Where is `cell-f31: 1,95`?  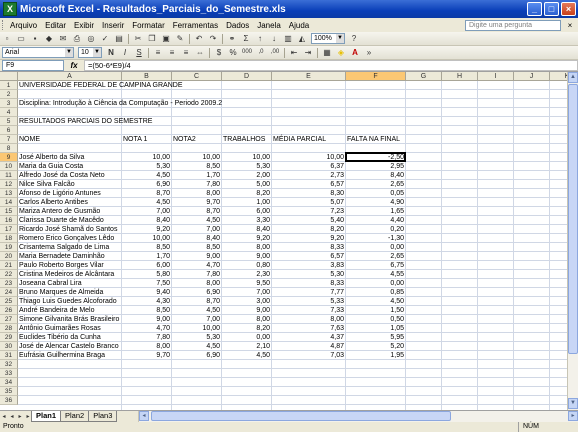
cell-f31: 1,95 is located at coordinates (375, 355).